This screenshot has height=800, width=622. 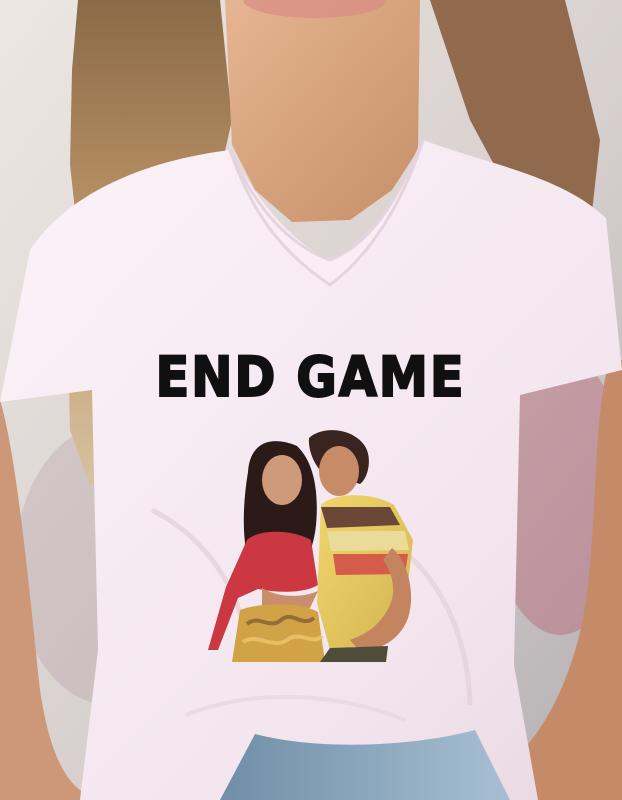 What do you see at coordinates (310, 377) in the screenshot?
I see `shirt-print-text: END GAME` at bounding box center [310, 377].